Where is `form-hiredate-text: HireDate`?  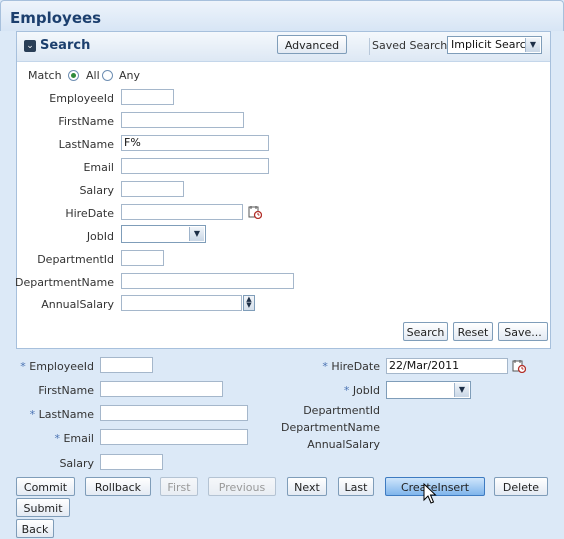 form-hiredate-text: HireDate is located at coordinates (355, 366).